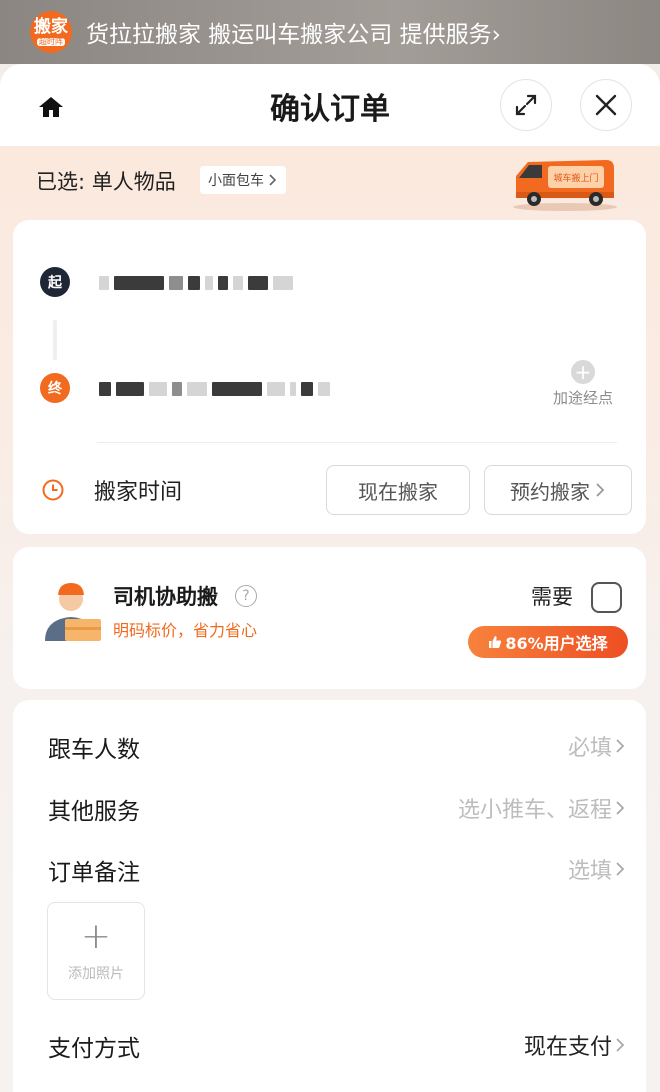 The width and height of the screenshot is (660, 1092). What do you see at coordinates (94, 1049) in the screenshot?
I see `payment-method-label: 支付方式` at bounding box center [94, 1049].